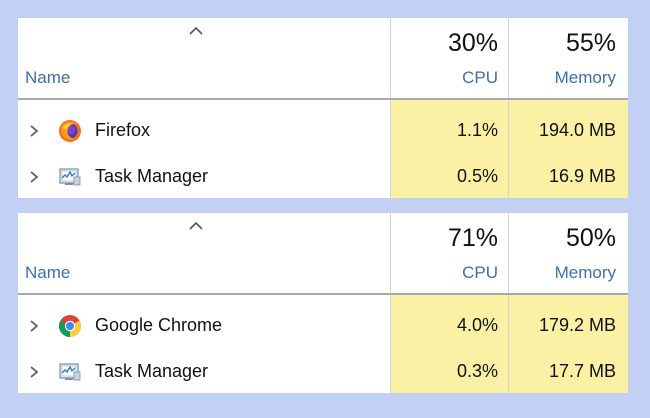  I want to click on table-row: Task Manager 0.5% 16.9 MB, so click(323, 177).